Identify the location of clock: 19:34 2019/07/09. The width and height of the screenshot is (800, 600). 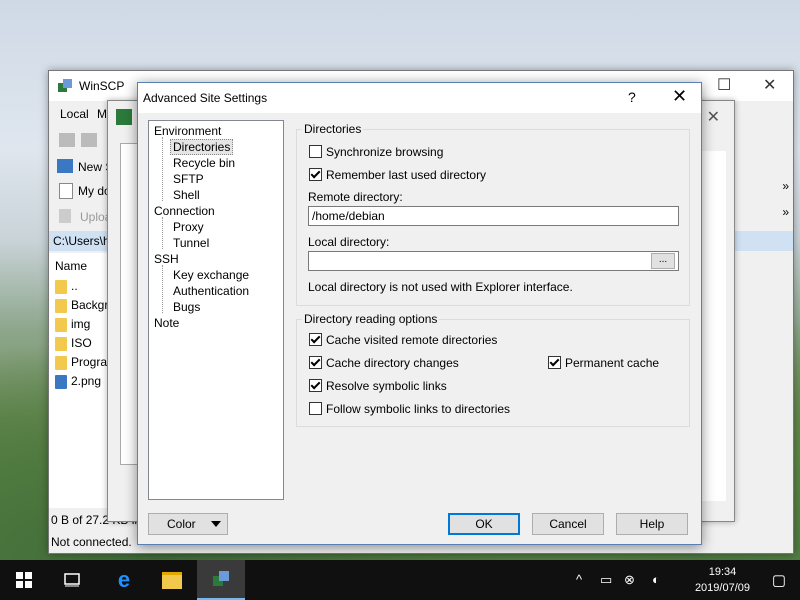
(722, 580).